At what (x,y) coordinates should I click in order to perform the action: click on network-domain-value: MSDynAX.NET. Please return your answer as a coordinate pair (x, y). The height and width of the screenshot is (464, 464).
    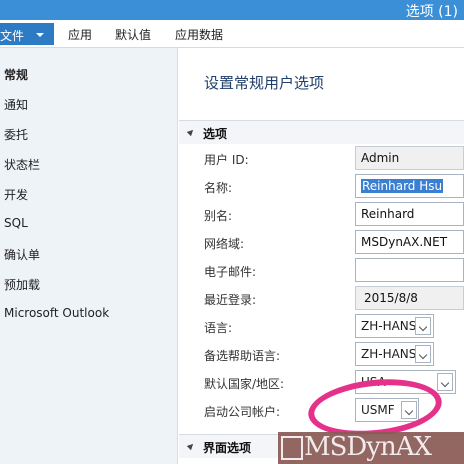
    Looking at the image, I should click on (404, 242).